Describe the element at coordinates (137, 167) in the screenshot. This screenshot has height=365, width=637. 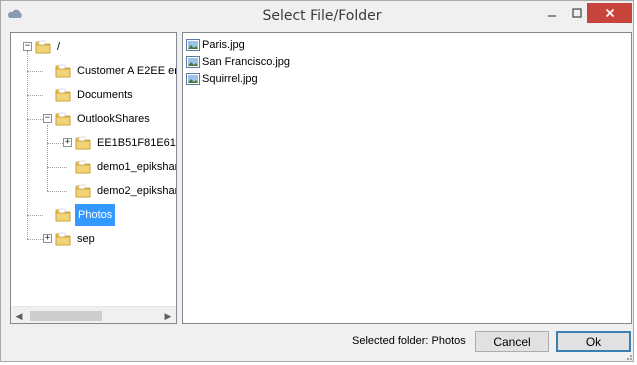
I see `tree-item-label: demo1_epikshare` at that location.